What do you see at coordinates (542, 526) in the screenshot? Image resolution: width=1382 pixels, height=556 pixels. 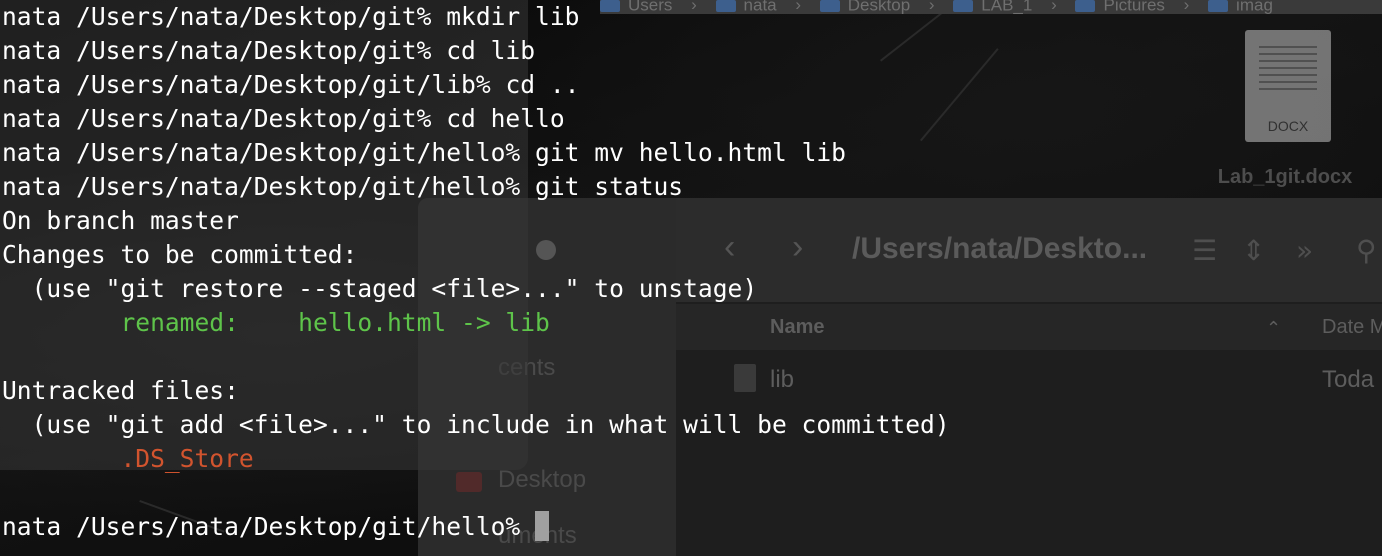 I see `text-cursor` at bounding box center [542, 526].